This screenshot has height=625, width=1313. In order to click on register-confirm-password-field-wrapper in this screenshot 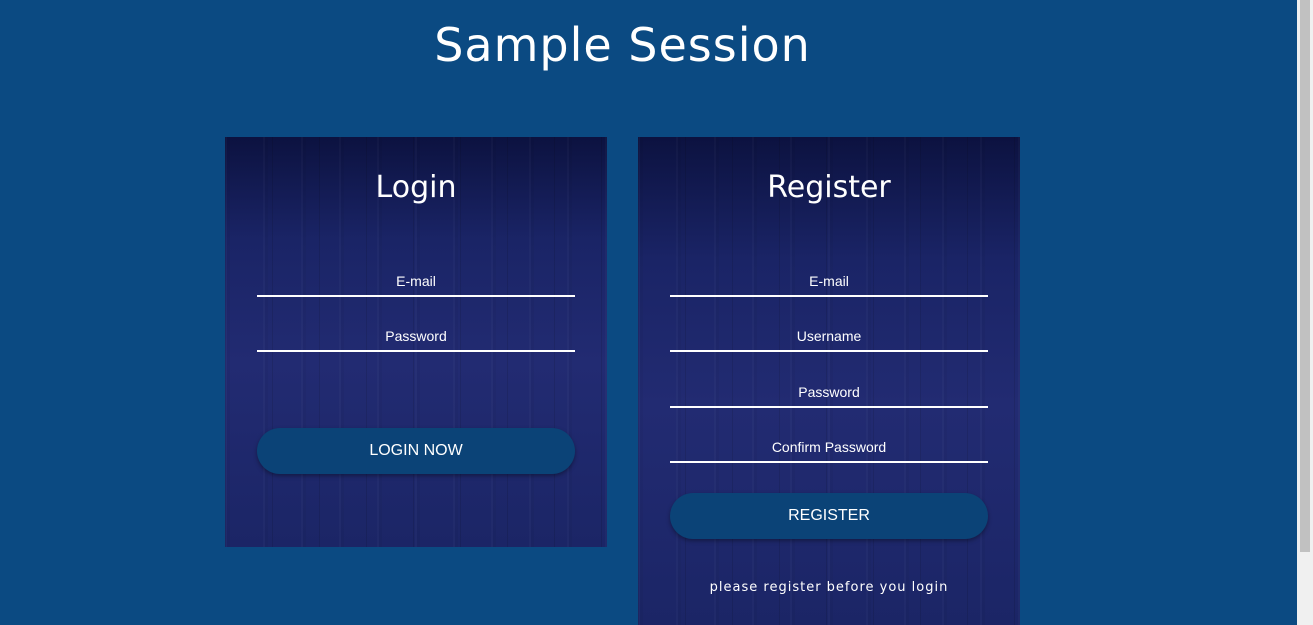, I will do `click(829, 446)`.